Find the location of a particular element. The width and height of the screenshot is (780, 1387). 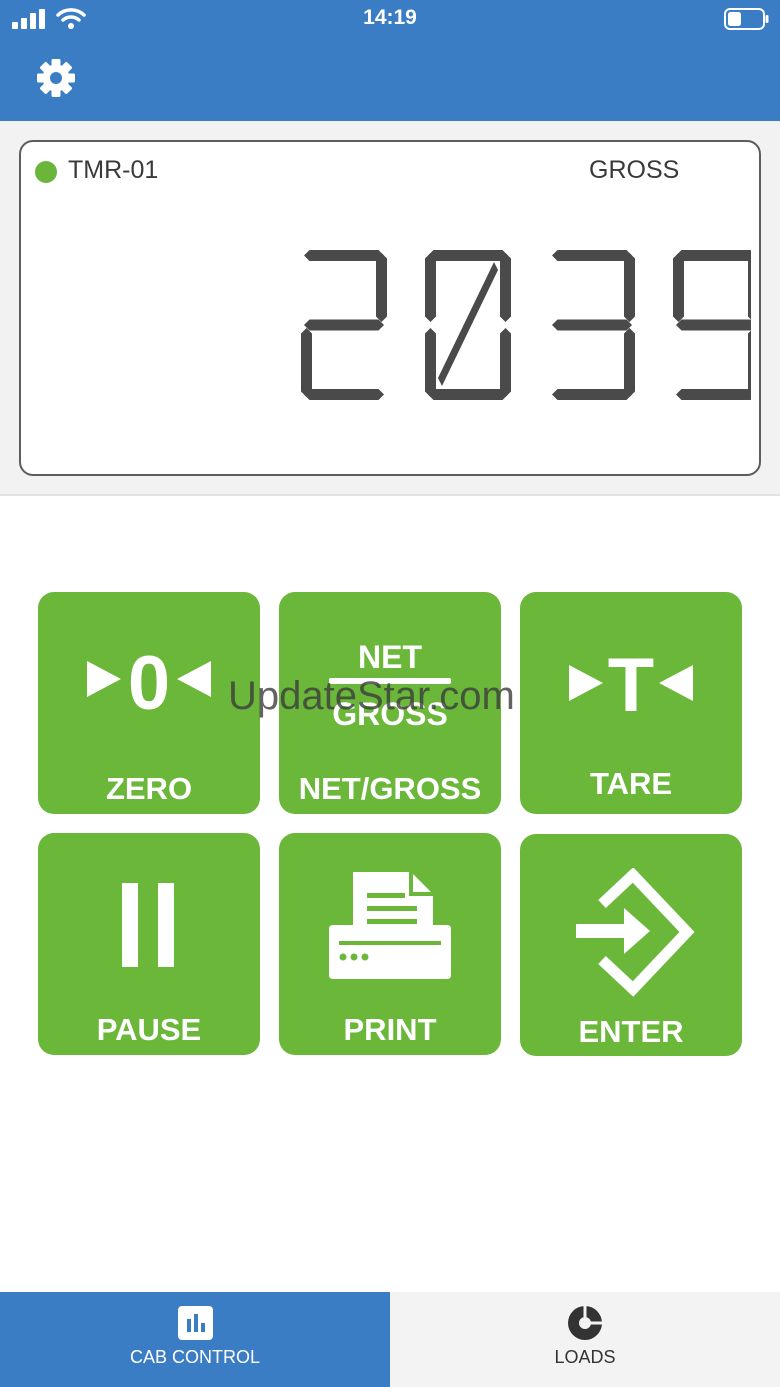

zero-button: 0 ZERO is located at coordinates (149, 703).